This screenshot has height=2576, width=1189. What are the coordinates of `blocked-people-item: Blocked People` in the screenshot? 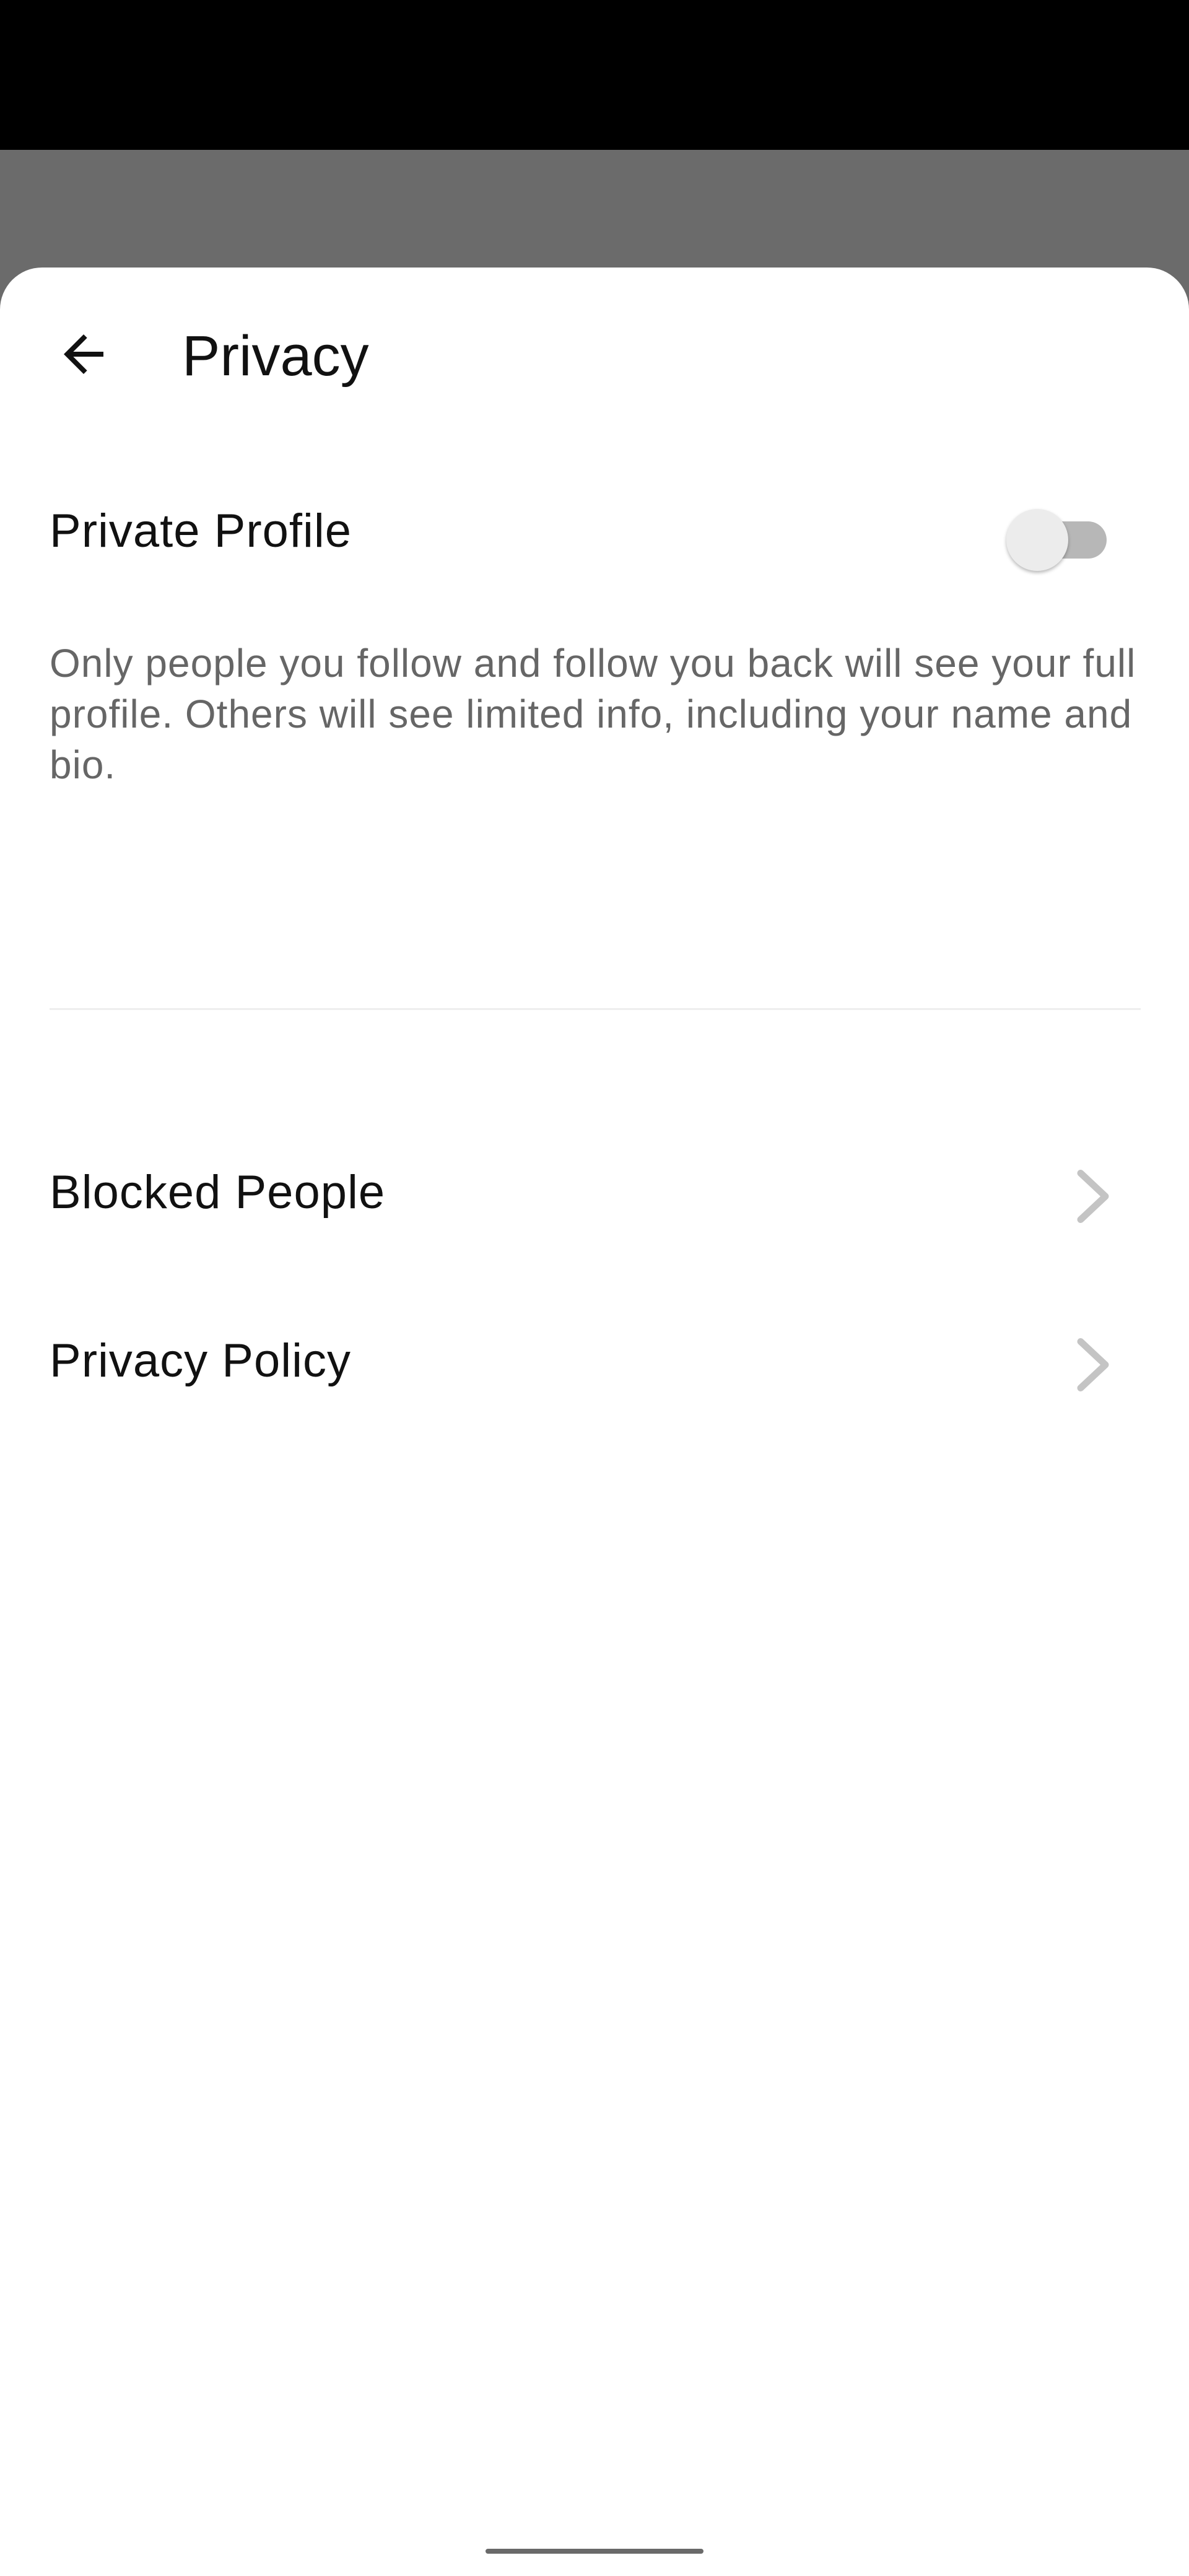 It's located at (594, 1193).